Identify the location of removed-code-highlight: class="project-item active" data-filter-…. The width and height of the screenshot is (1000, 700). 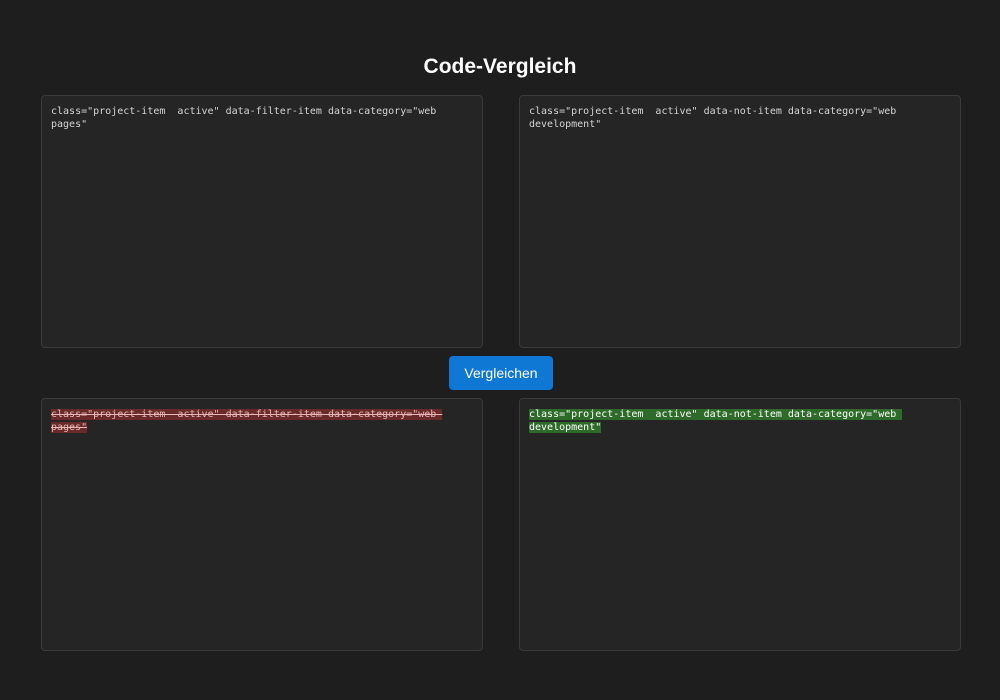
(247, 421).